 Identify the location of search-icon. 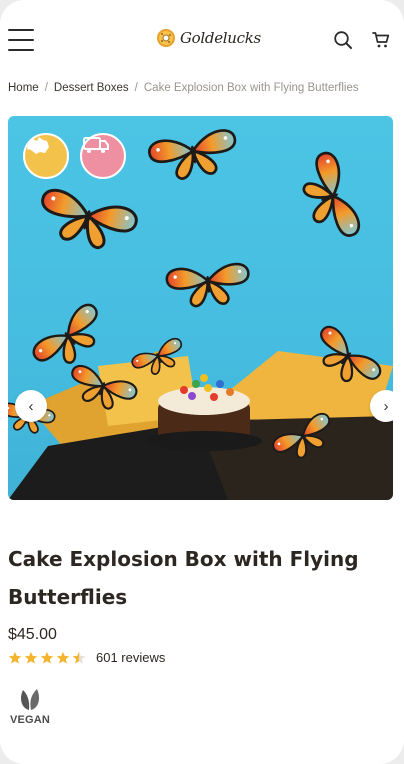
(343, 40).